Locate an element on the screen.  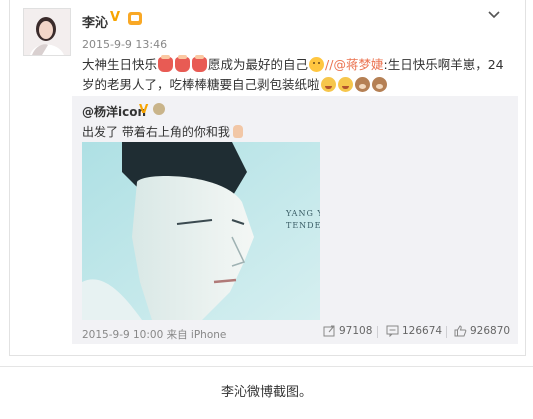
author-name: 李沁 is located at coordinates (95, 21).